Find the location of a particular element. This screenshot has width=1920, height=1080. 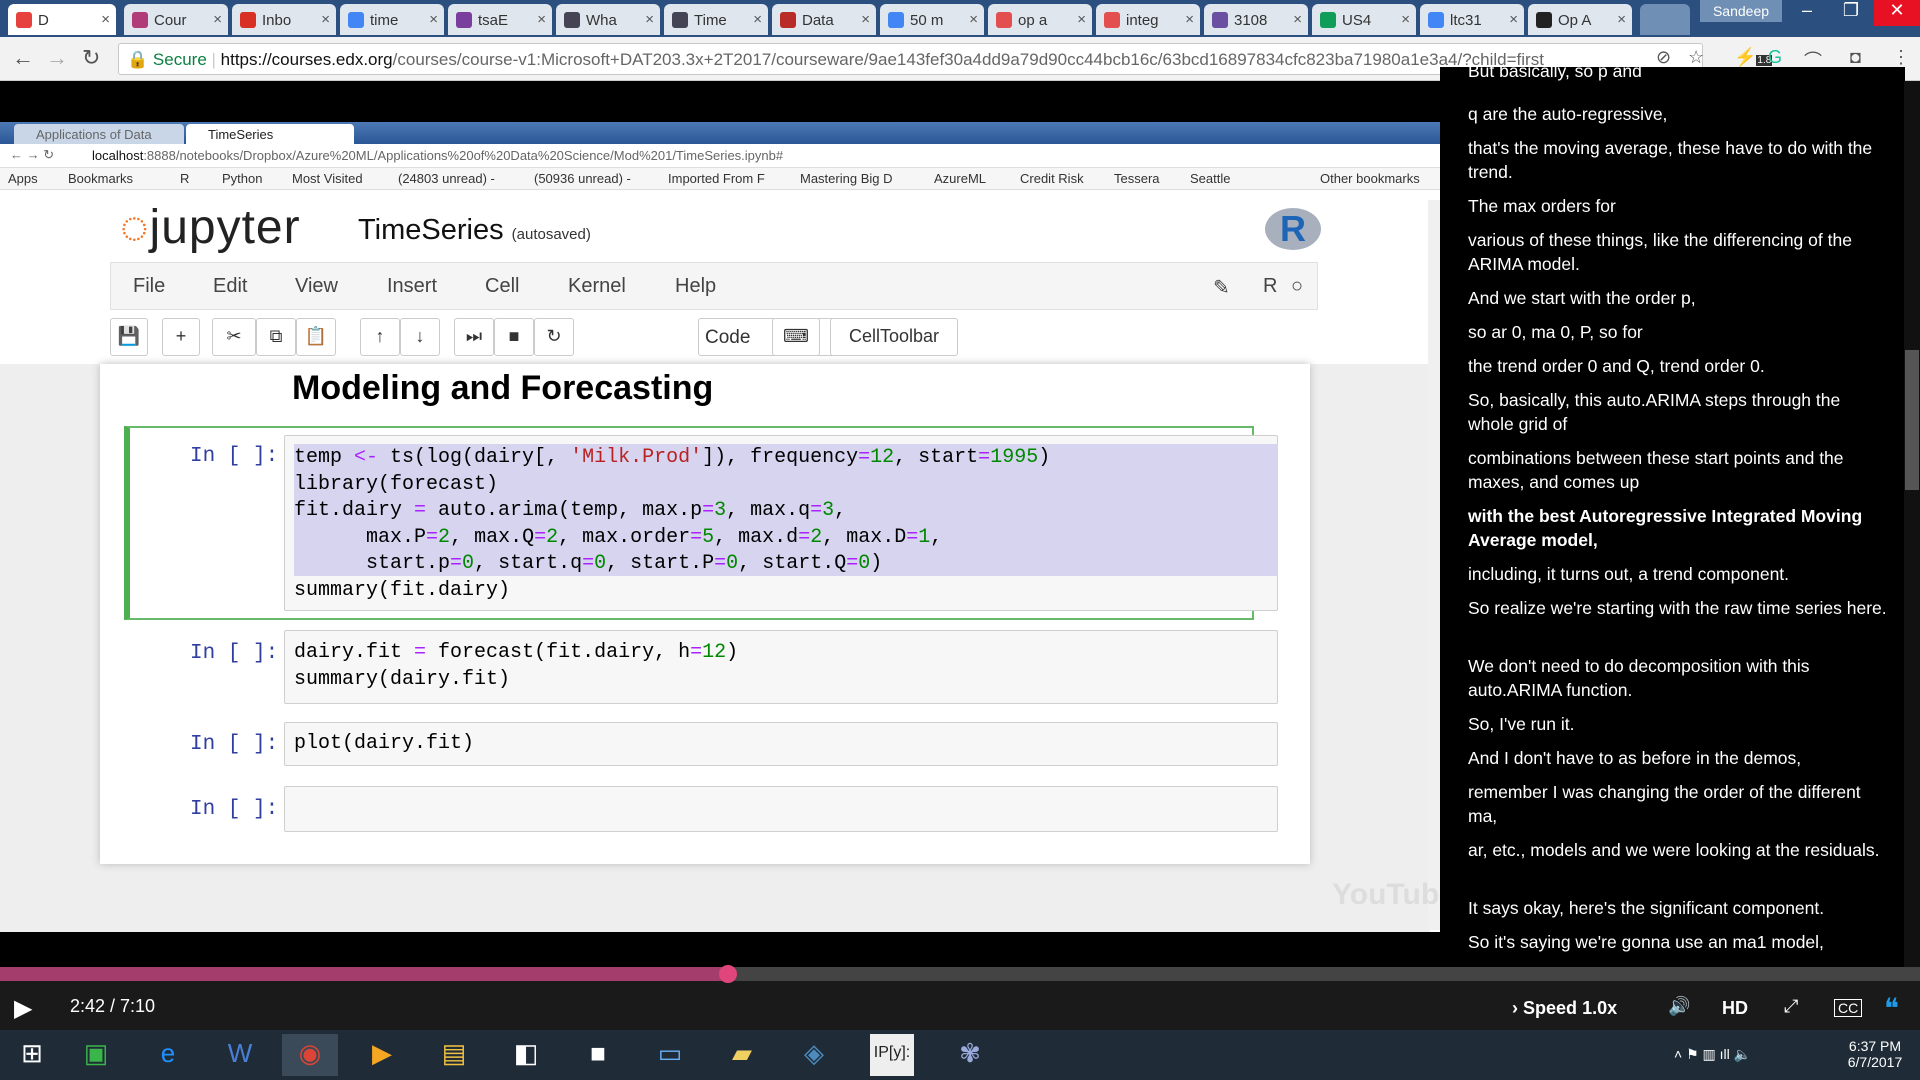

volume-icon: 🔊 is located at coordinates (1679, 1006).